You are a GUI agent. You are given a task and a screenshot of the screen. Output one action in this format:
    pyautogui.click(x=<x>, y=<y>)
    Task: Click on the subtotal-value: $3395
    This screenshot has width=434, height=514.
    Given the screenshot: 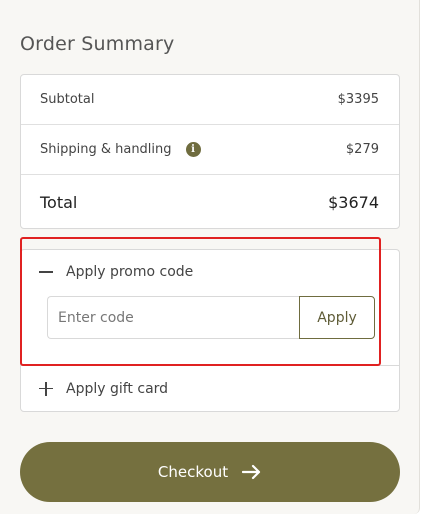 What is the action you would take?
    pyautogui.click(x=358, y=99)
    